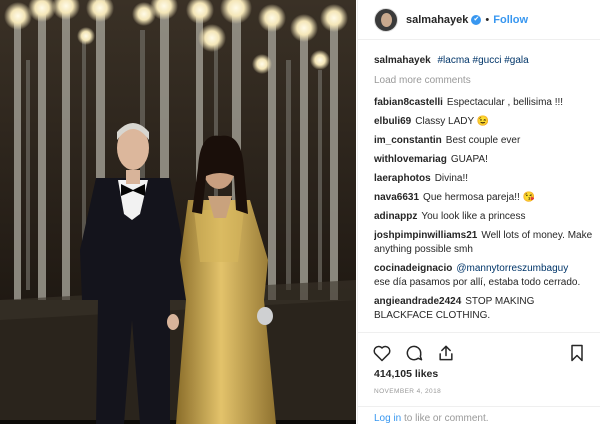 This screenshot has width=600, height=430. I want to click on login-link: Log in, so click(387, 418).